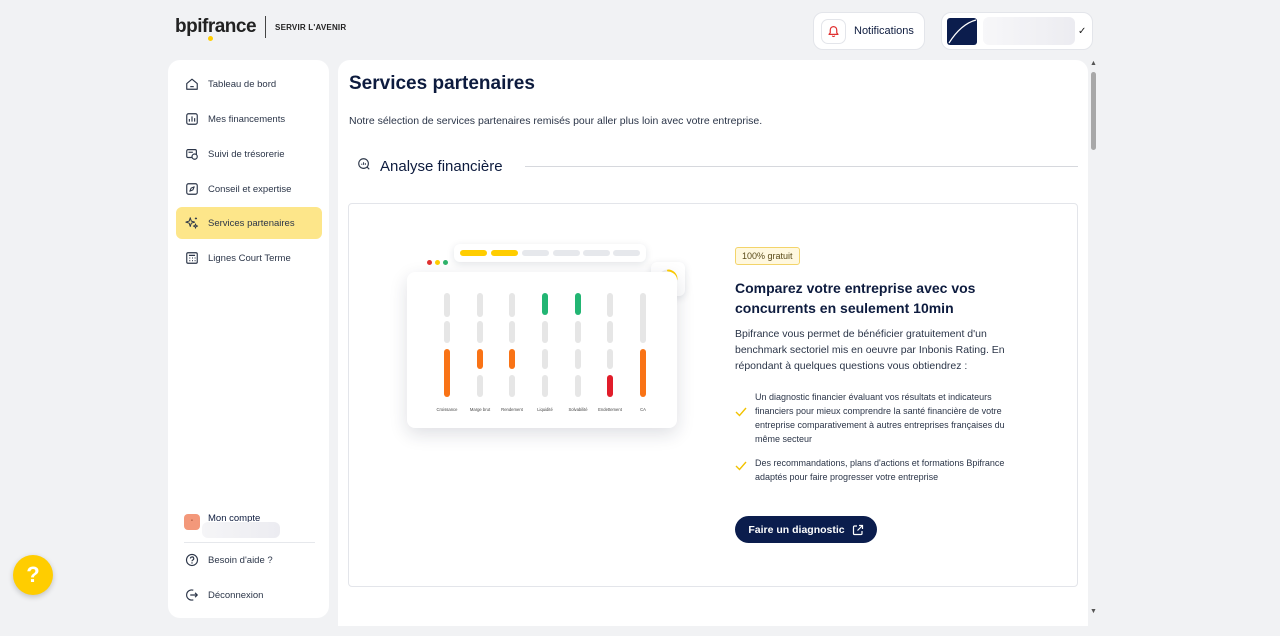  Describe the element at coordinates (192, 119) in the screenshot. I see `chart-icon` at that location.